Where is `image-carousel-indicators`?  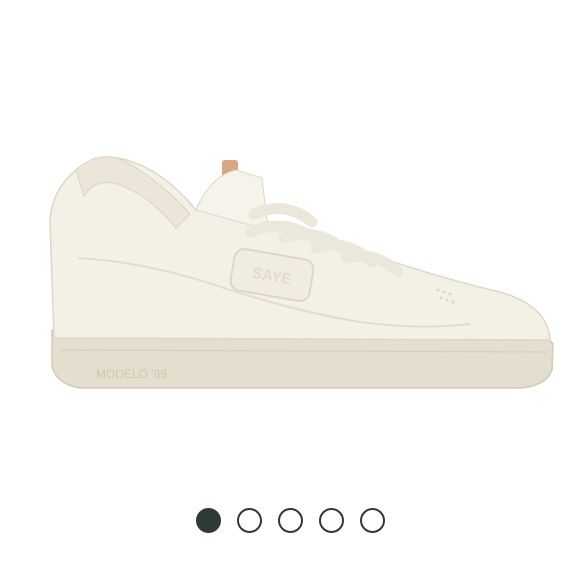
image-carousel-indicators is located at coordinates (290, 520).